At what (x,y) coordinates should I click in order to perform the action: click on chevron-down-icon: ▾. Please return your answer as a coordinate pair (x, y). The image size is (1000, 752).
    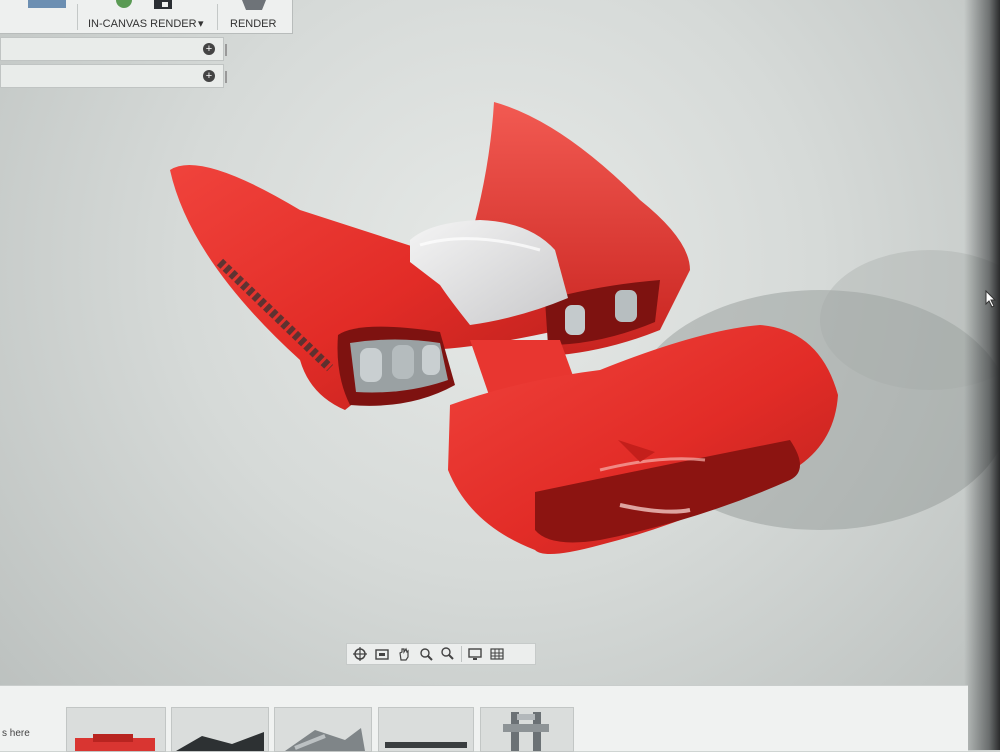
    Looking at the image, I should click on (201, 23).